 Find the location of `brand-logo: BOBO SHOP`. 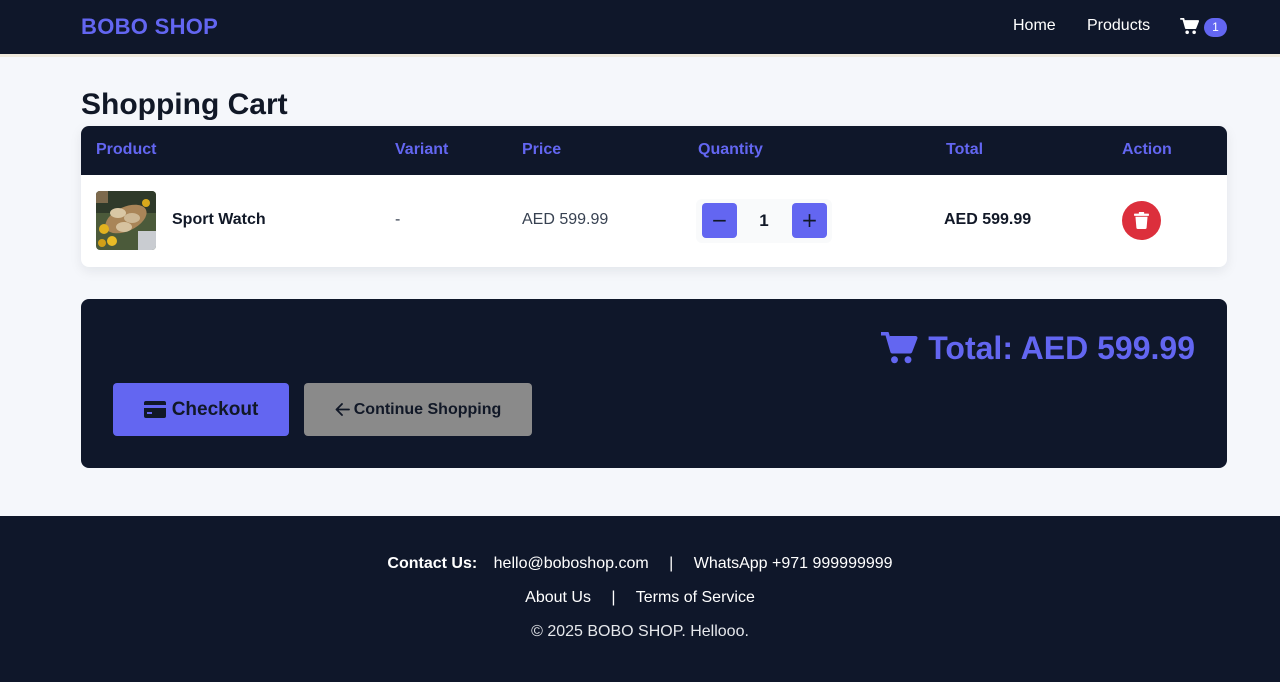

brand-logo: BOBO SHOP is located at coordinates (149, 27).